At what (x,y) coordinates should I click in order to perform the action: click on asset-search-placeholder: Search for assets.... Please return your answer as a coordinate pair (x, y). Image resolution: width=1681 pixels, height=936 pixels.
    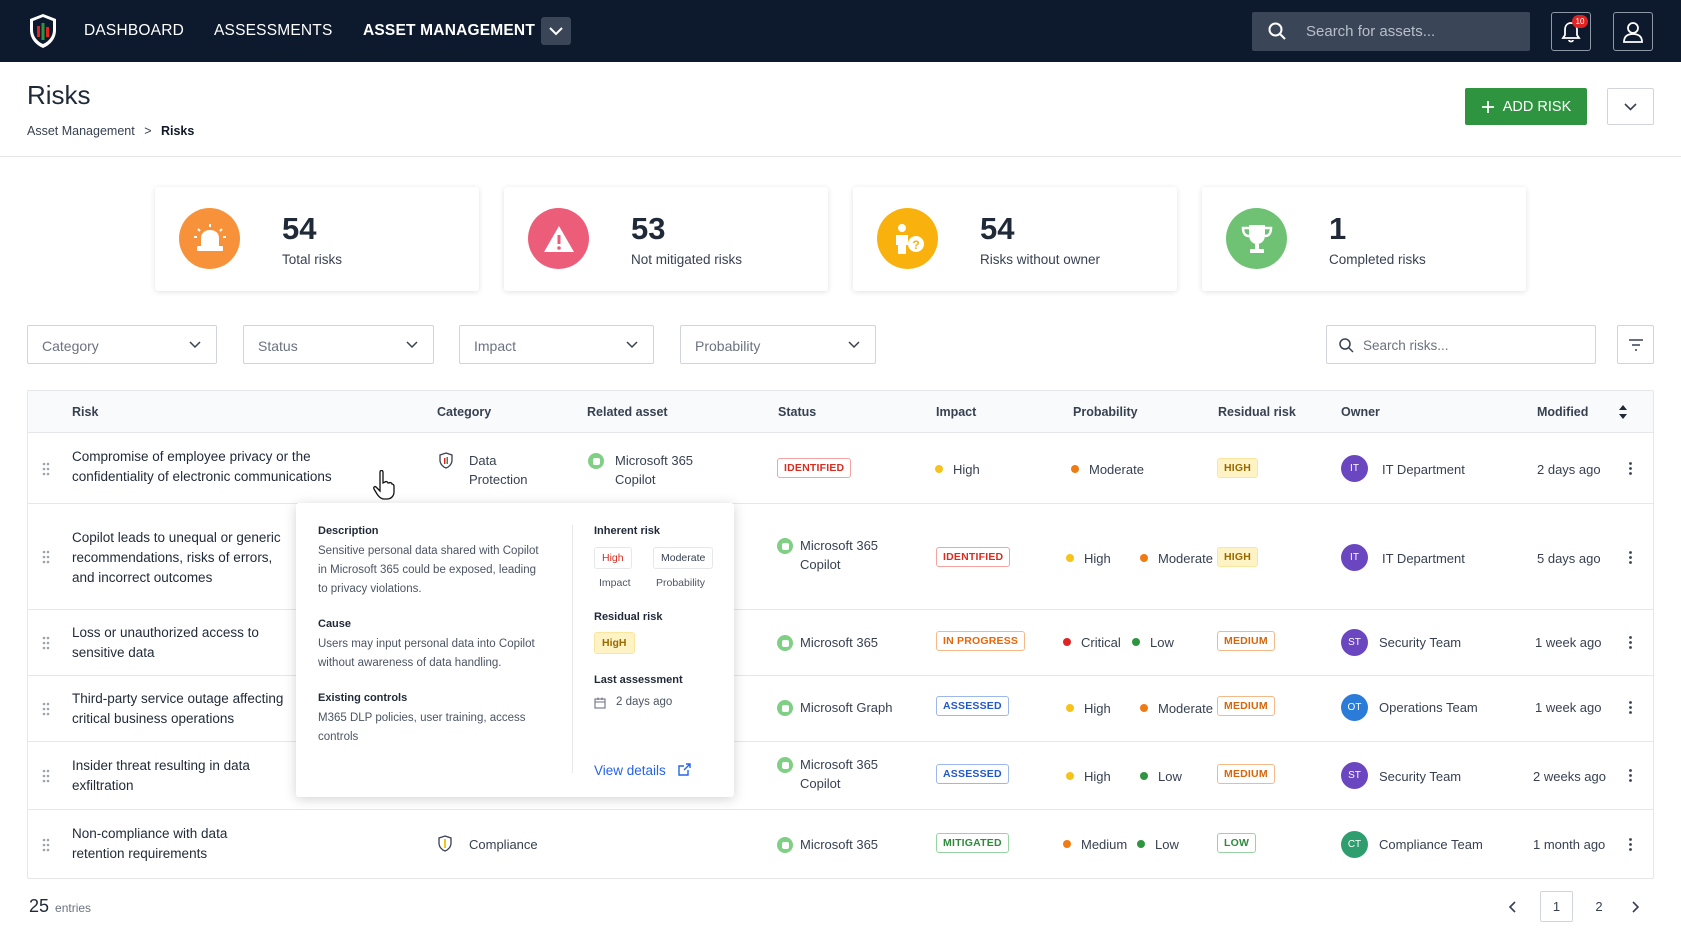
    Looking at the image, I should click on (1371, 31).